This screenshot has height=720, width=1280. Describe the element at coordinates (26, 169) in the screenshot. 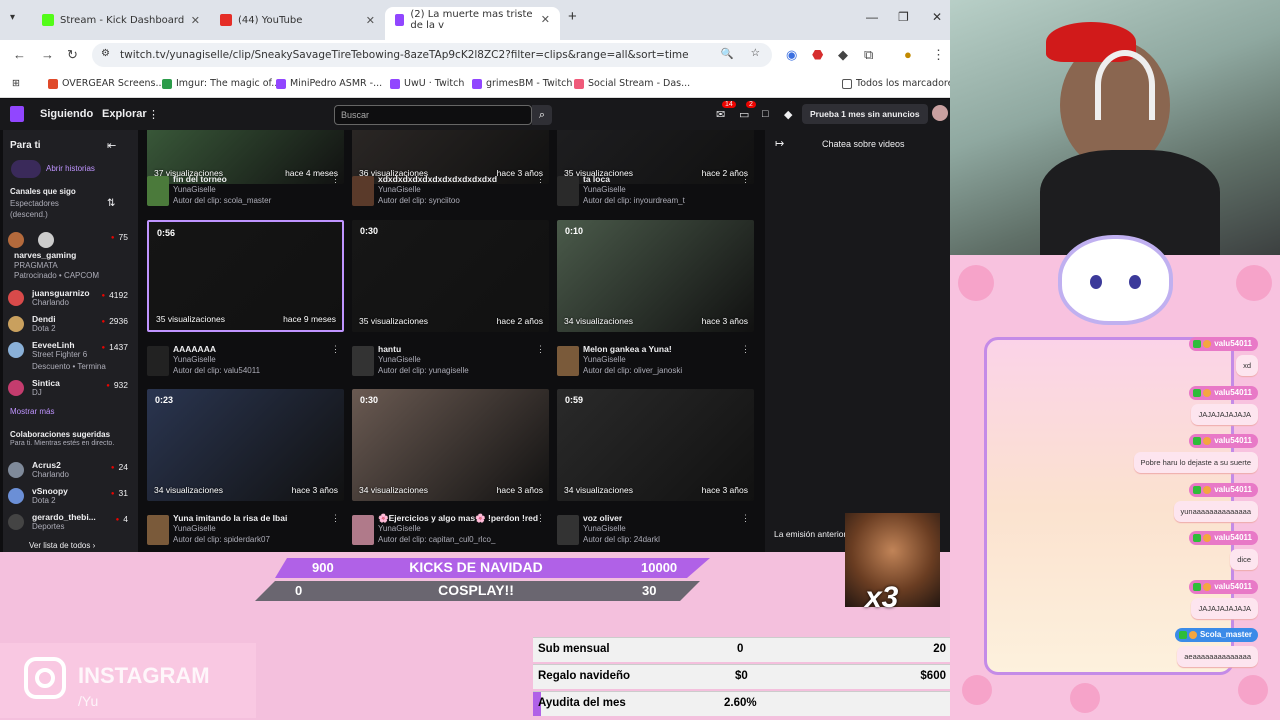

I see `stories-avatar` at that location.